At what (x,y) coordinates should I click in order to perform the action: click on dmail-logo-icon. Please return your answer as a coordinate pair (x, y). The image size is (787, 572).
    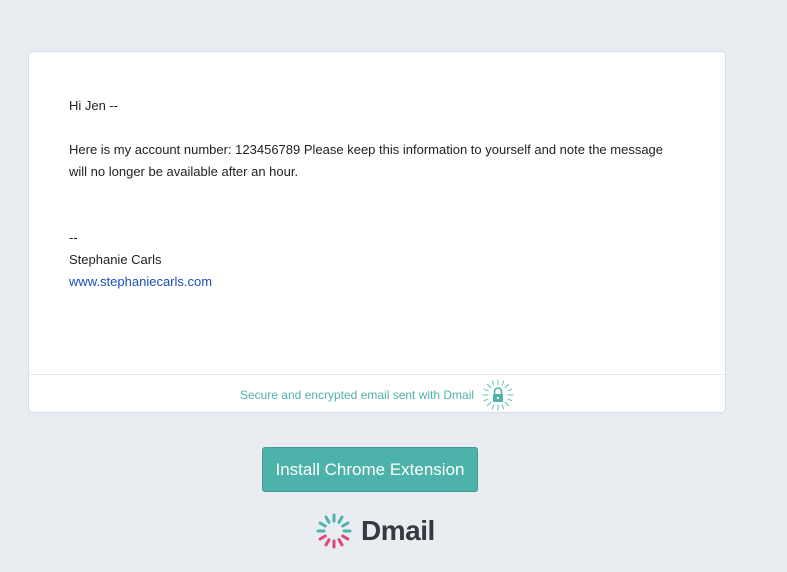
    Looking at the image, I should click on (334, 531).